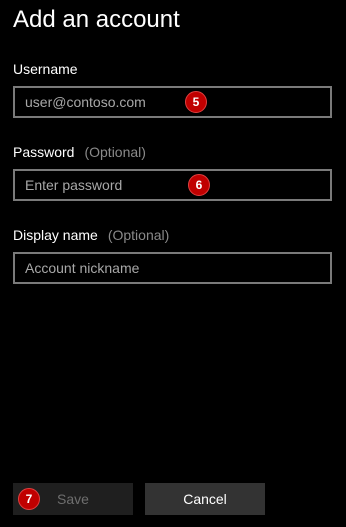 This screenshot has width=346, height=527. Describe the element at coordinates (29, 499) in the screenshot. I see `step-badge-7: 7` at that location.